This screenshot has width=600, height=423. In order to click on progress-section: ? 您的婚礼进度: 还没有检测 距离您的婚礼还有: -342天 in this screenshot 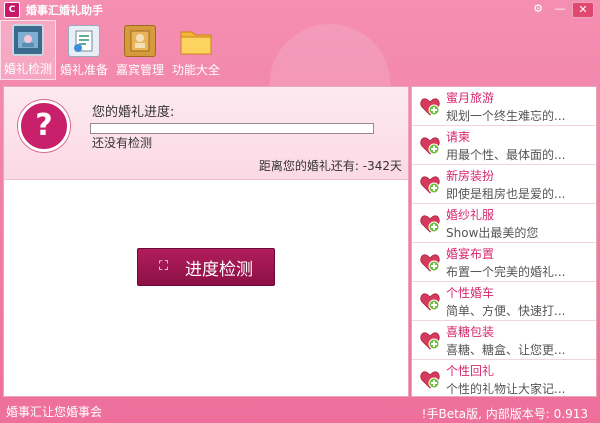, I will do `click(206, 133)`.